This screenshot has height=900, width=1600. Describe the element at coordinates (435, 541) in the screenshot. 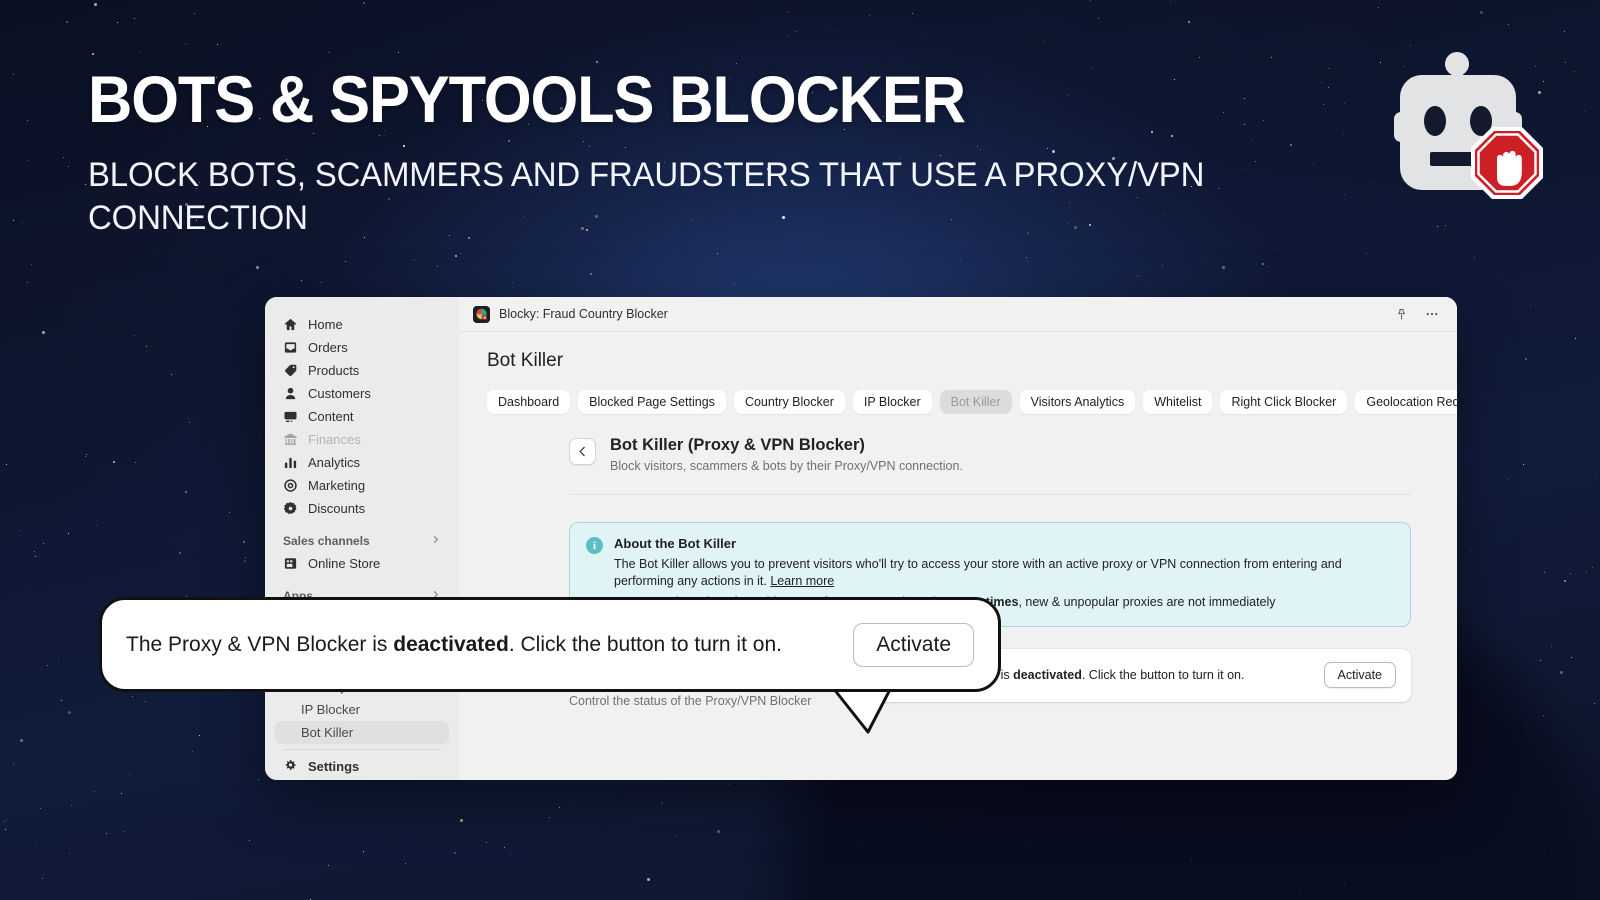

I see `chevron-right-icon` at that location.